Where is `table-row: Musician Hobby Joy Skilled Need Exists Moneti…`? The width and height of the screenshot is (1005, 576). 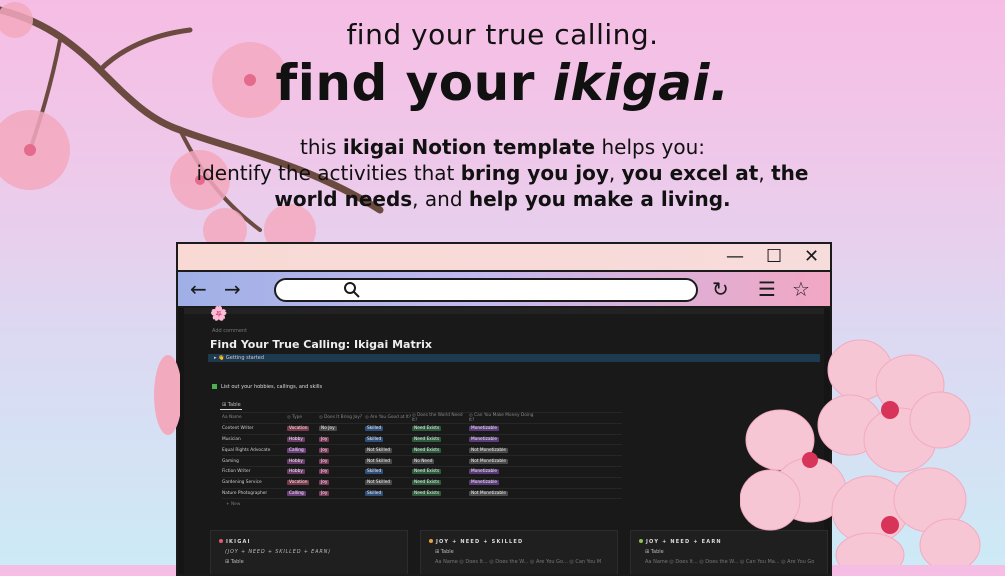 table-row: Musician Hobby Joy Skilled Need Exists Moneti… is located at coordinates (422, 439).